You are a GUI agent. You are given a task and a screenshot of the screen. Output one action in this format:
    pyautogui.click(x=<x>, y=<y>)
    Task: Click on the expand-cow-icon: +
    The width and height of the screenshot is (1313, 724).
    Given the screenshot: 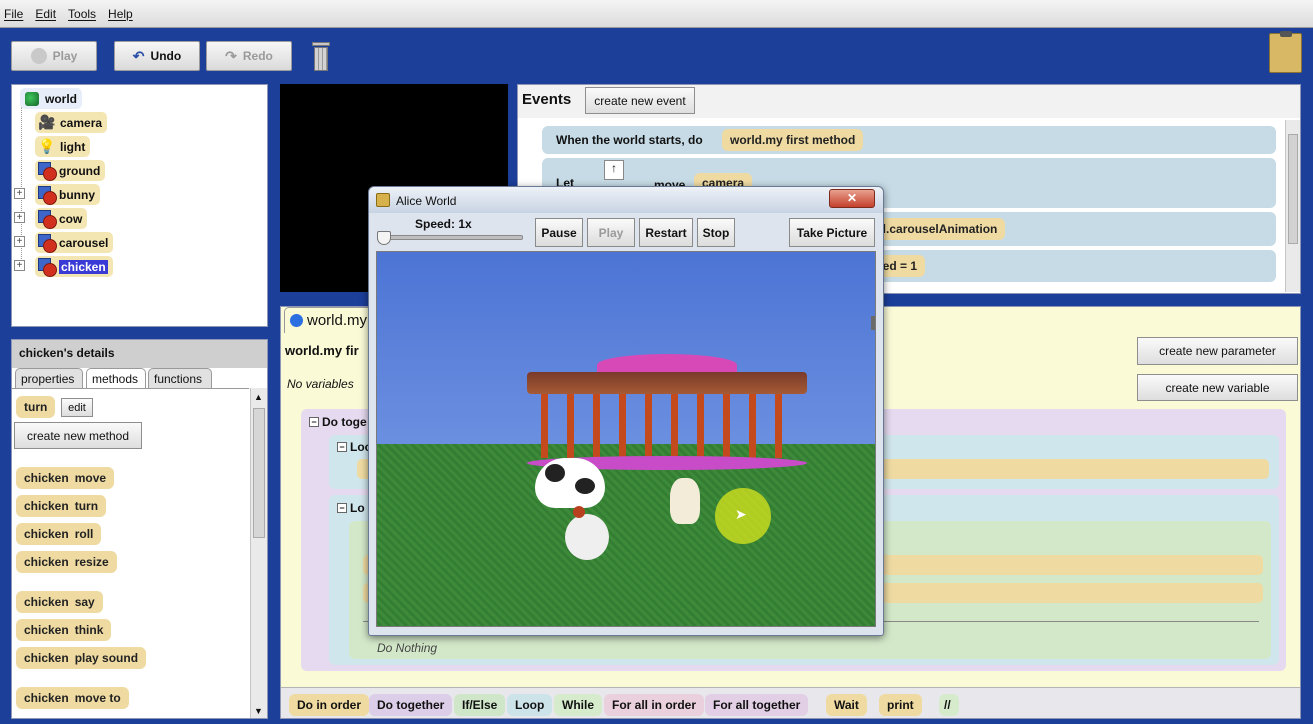 What is the action you would take?
    pyautogui.click(x=19, y=217)
    